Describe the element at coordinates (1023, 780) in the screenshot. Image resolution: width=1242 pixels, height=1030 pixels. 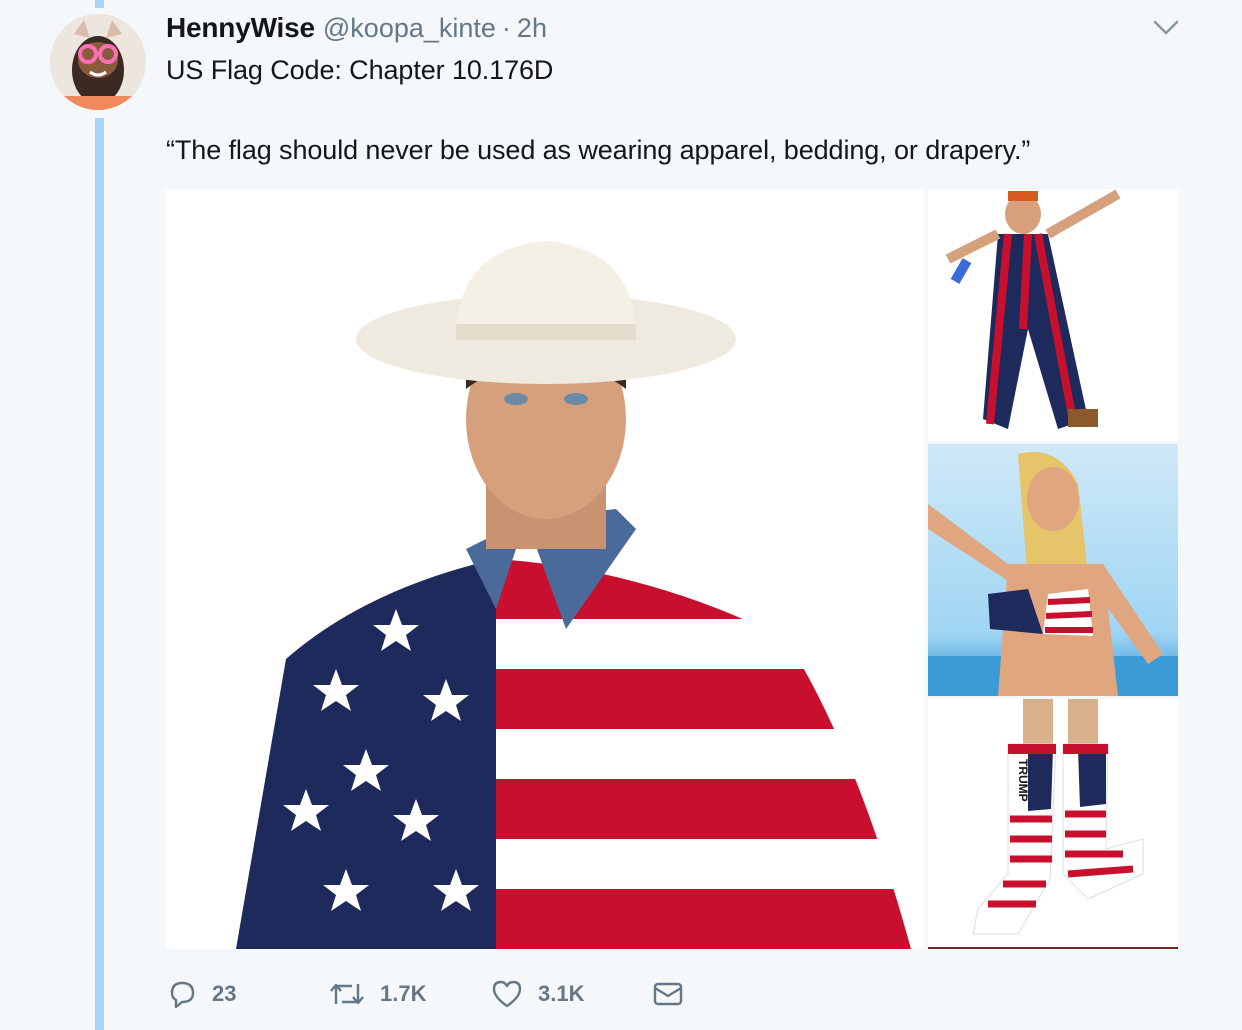
I see `sock-label-trump: TRUMP` at that location.